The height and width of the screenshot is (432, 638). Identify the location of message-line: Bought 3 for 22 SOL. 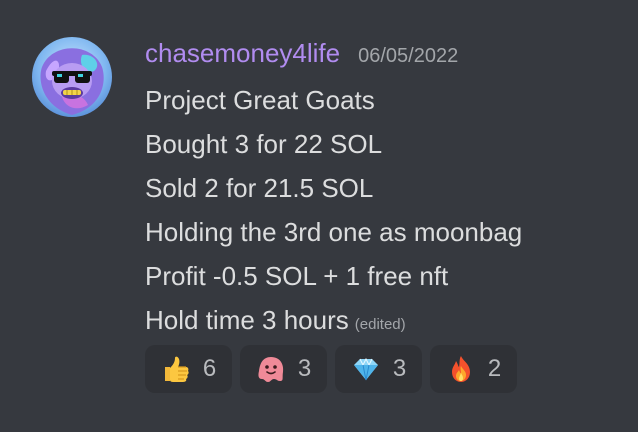
(264, 144).